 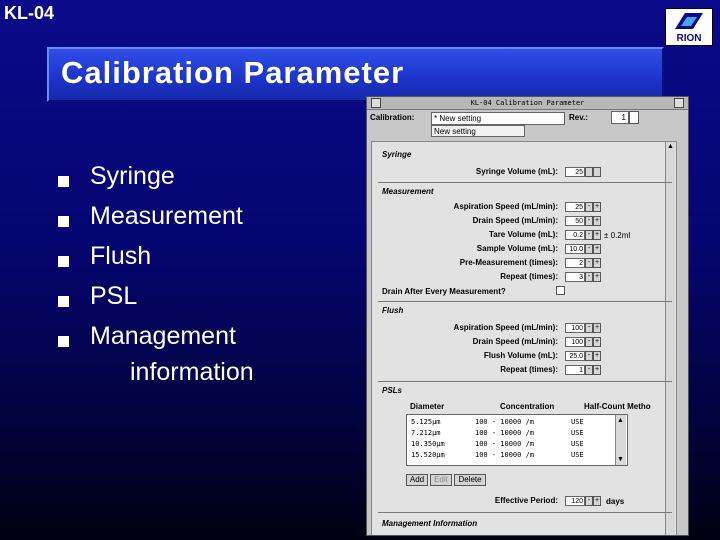 What do you see at coordinates (408, 191) in the screenshot?
I see `section-measurement-title: Measurement` at bounding box center [408, 191].